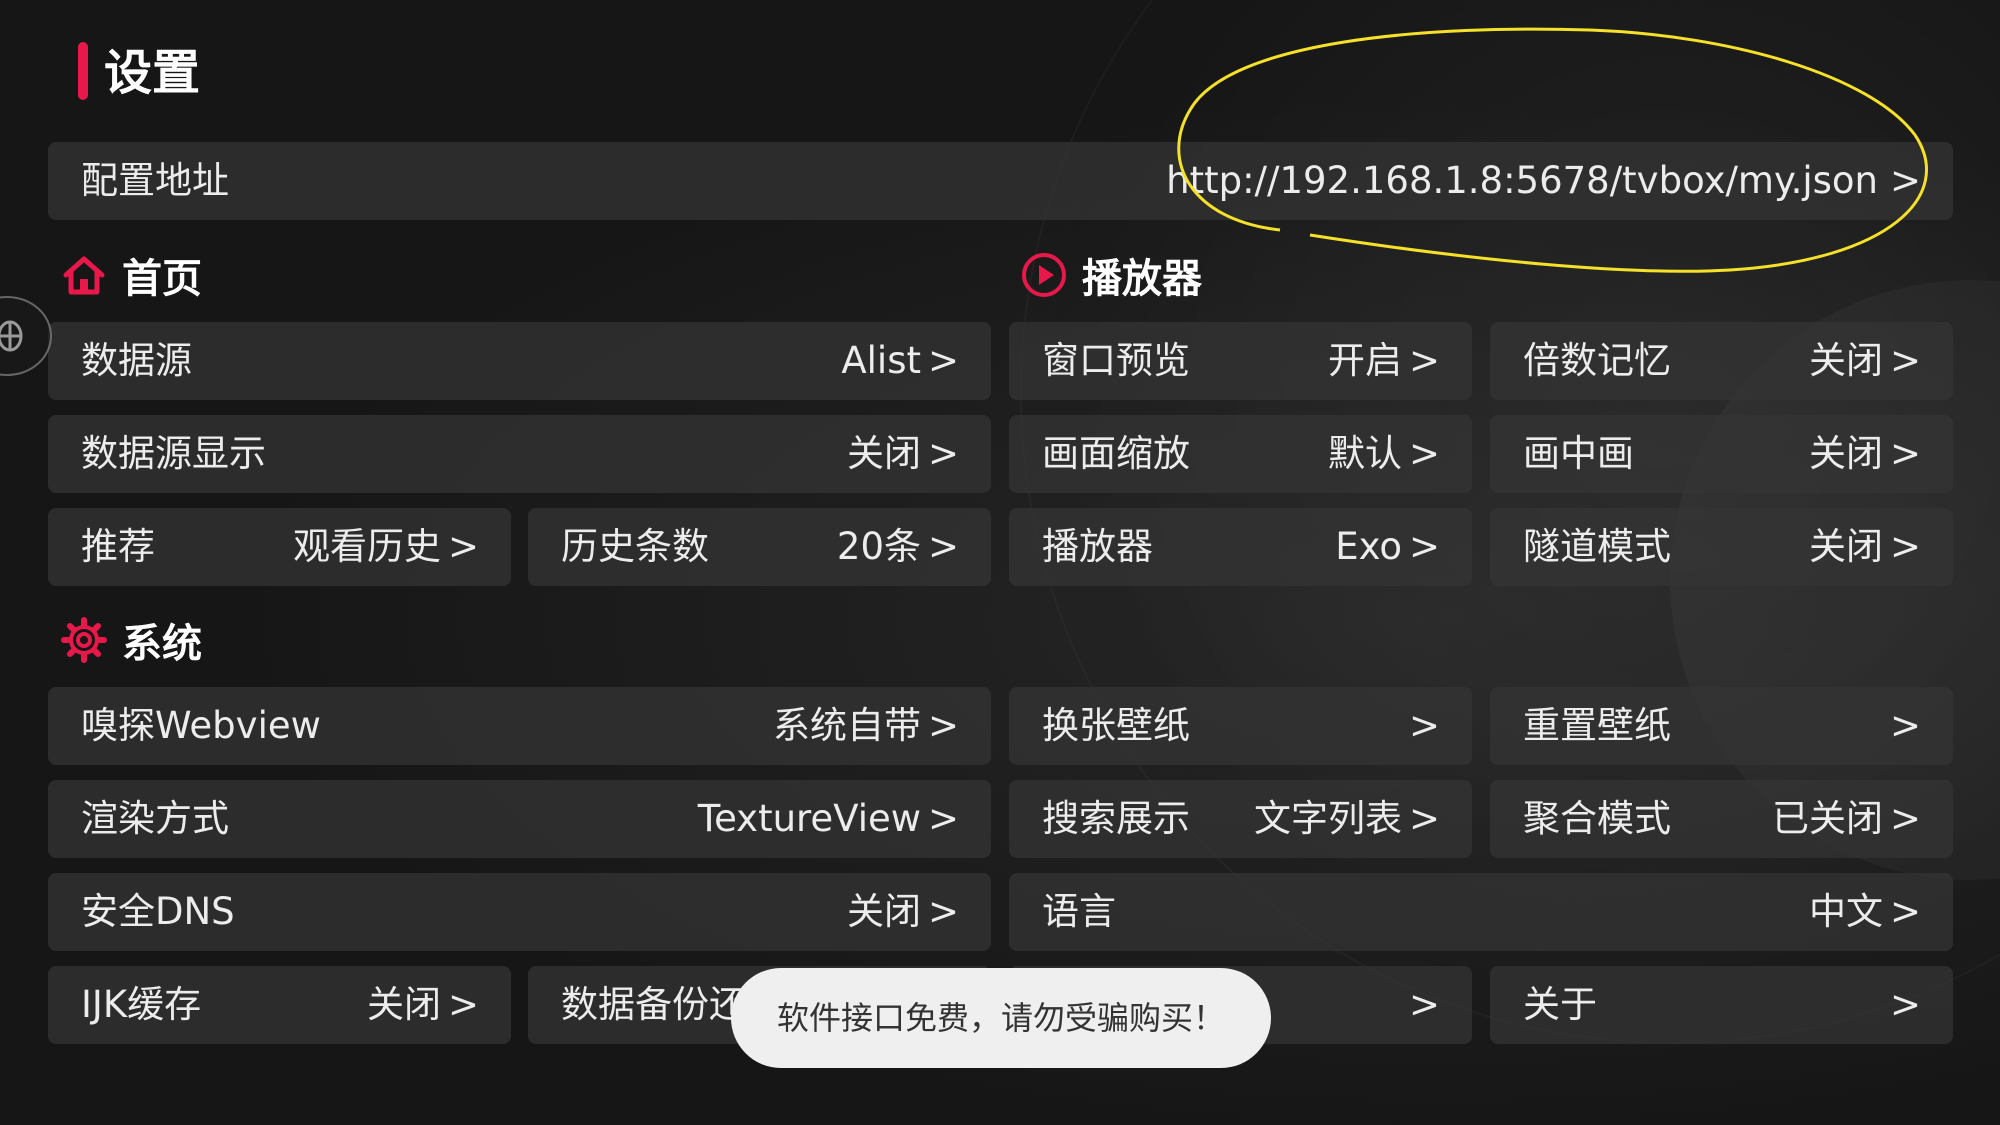  I want to click on about-label: 关于, so click(1560, 1004).